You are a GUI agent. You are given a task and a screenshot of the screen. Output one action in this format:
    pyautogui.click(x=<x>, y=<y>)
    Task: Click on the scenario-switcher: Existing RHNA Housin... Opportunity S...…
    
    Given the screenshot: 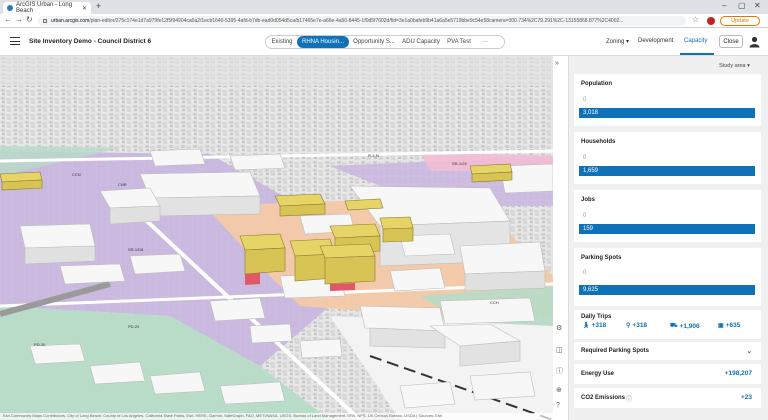 What is the action you would take?
    pyautogui.click(x=385, y=42)
    